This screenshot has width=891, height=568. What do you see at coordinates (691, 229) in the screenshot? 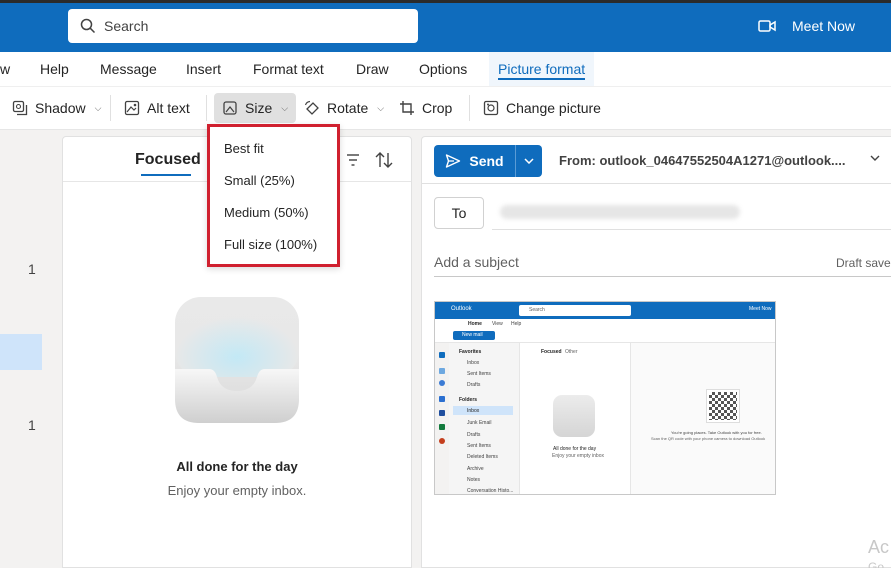
I see `to-underline` at bounding box center [691, 229].